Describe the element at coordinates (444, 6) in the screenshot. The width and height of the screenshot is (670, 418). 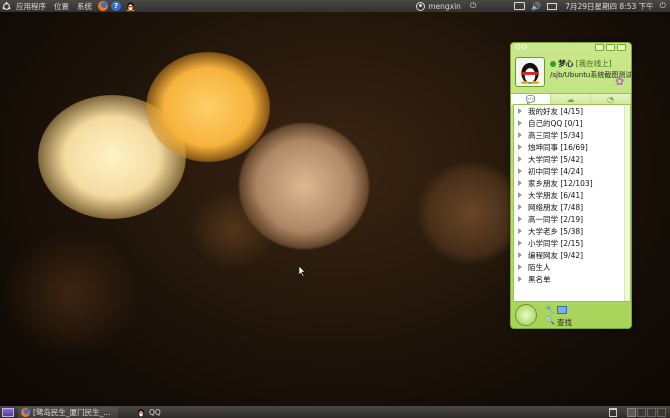
I see `username: mengxin` at that location.